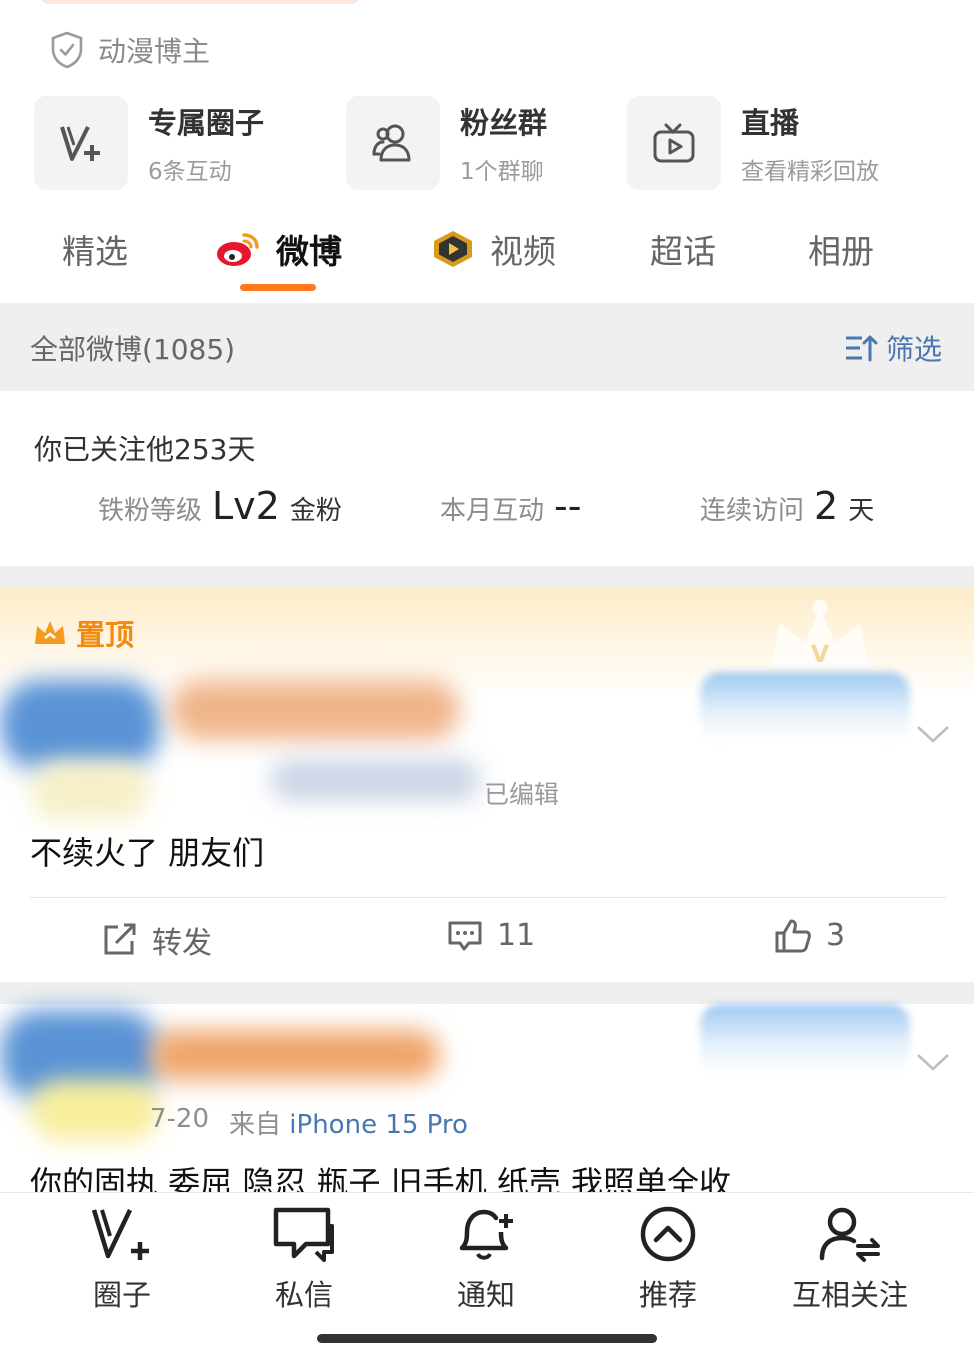  Describe the element at coordinates (278, 287) in the screenshot. I see `active-tab-indicator` at that location.